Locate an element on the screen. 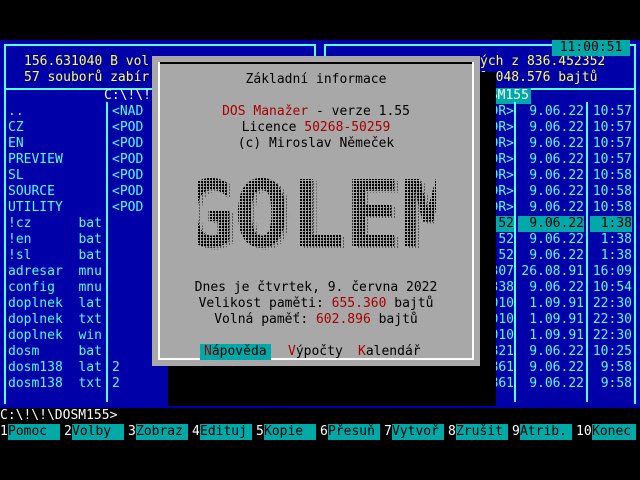 This screenshot has width=640, height=480. file-time: 9:58 is located at coordinates (616, 367).